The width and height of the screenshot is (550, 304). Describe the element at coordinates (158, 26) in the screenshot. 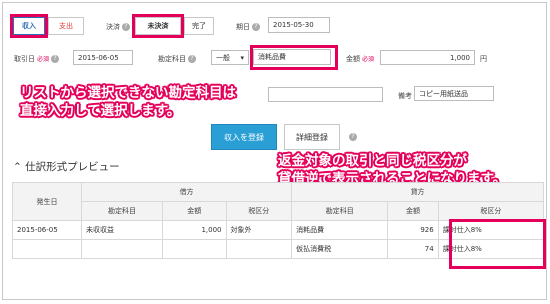

I see `highlight-unsettled` at that location.